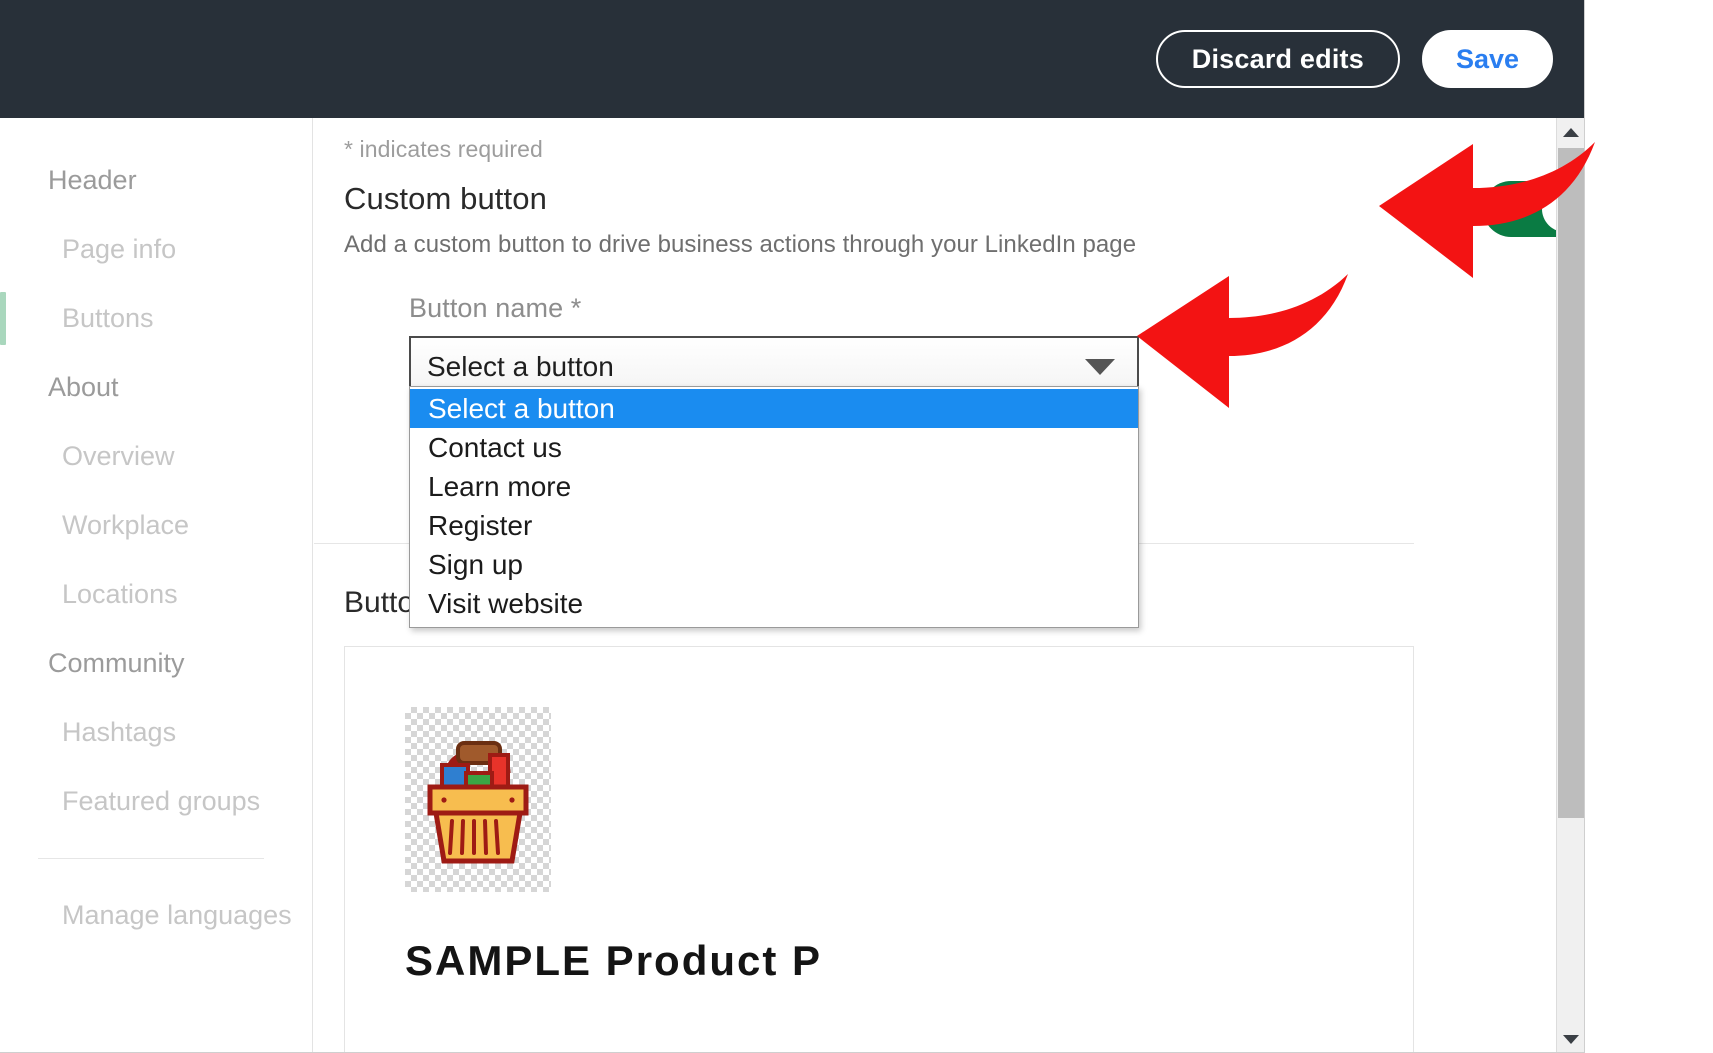 This screenshot has width=1713, height=1053. Describe the element at coordinates (119, 249) in the screenshot. I see `sidebar-item-label: Page info` at that location.